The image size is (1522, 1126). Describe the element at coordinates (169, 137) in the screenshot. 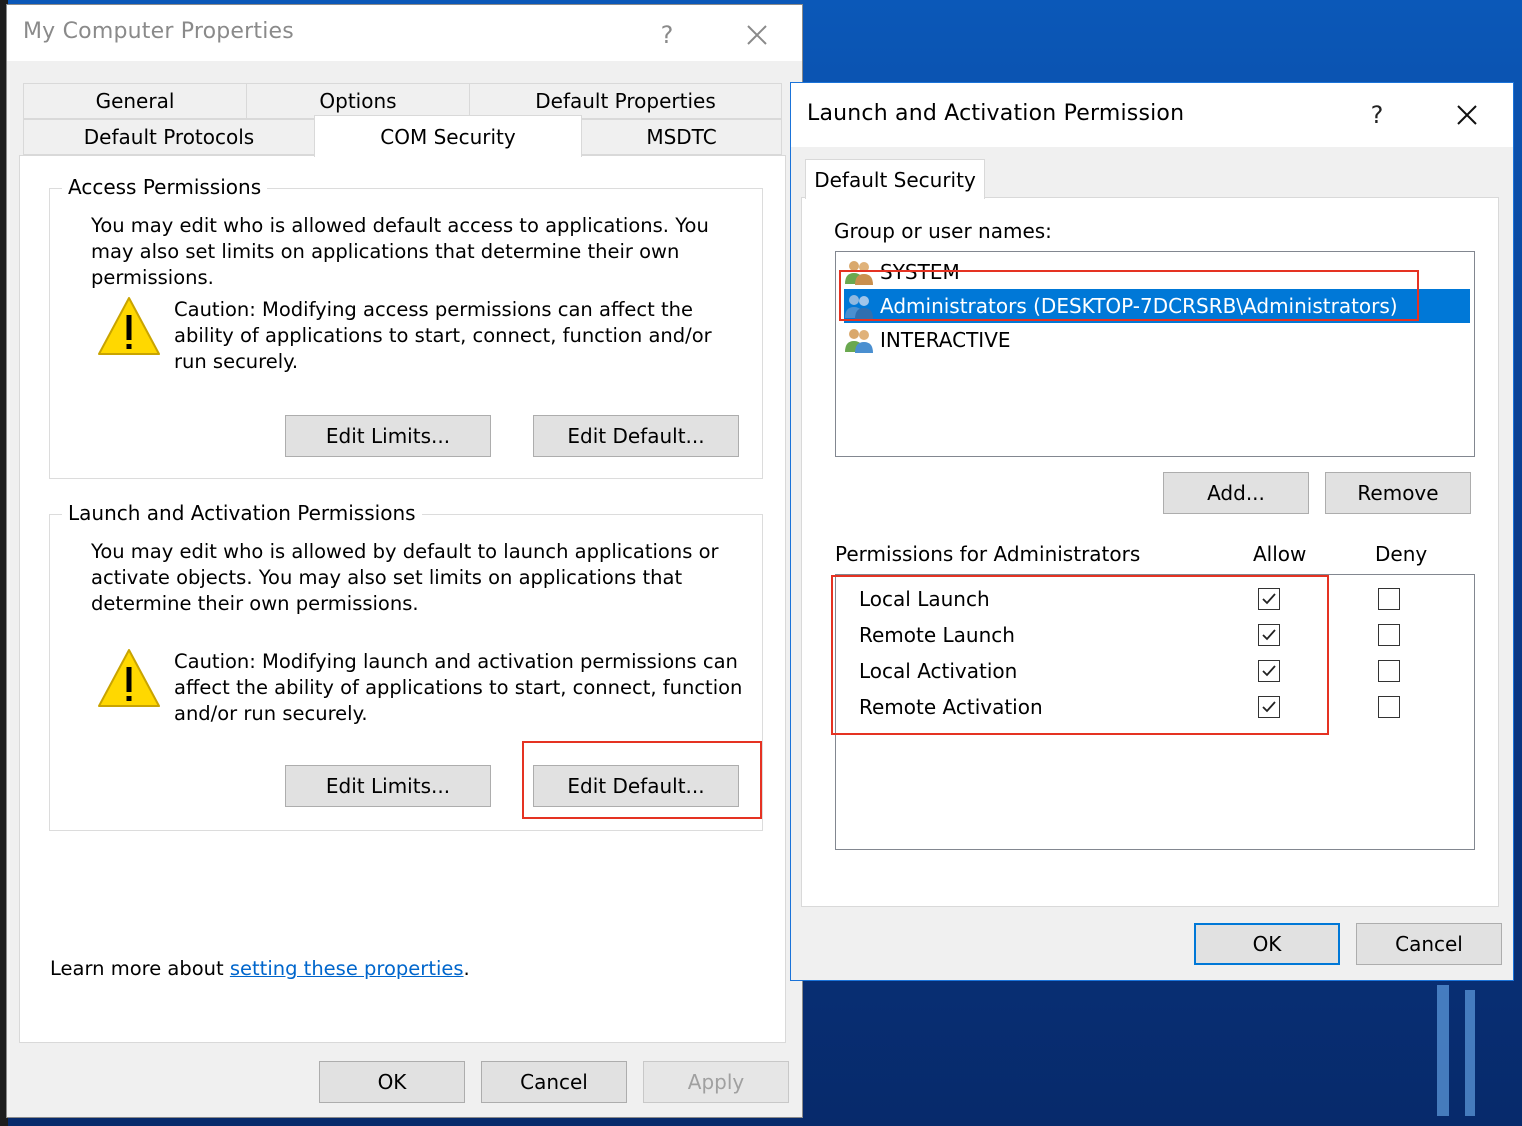

I see `tab-default-protocols: Default Protocols` at that location.